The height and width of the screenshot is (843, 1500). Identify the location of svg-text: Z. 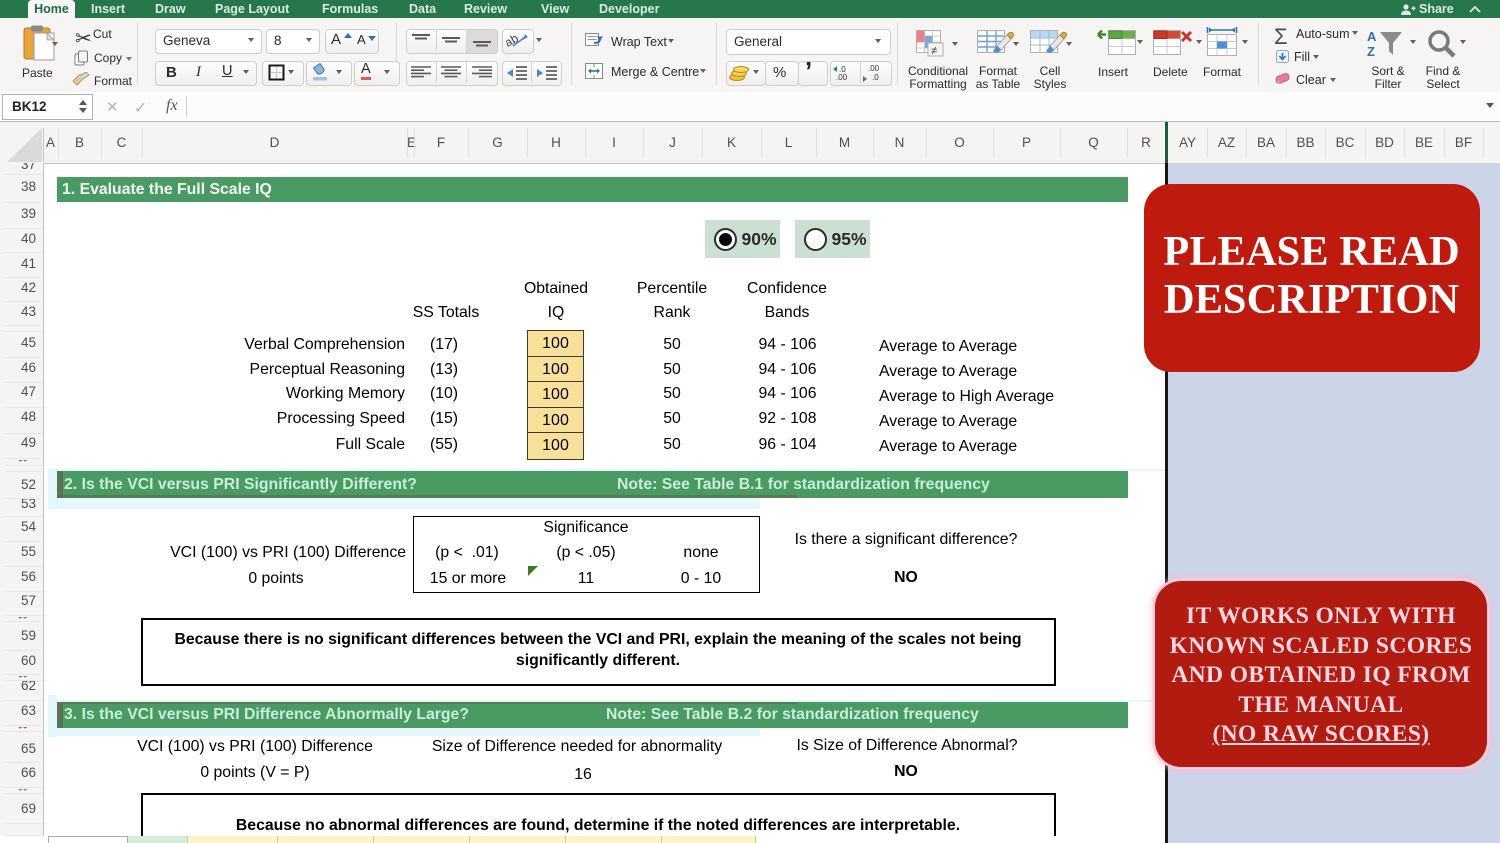
(1371, 51).